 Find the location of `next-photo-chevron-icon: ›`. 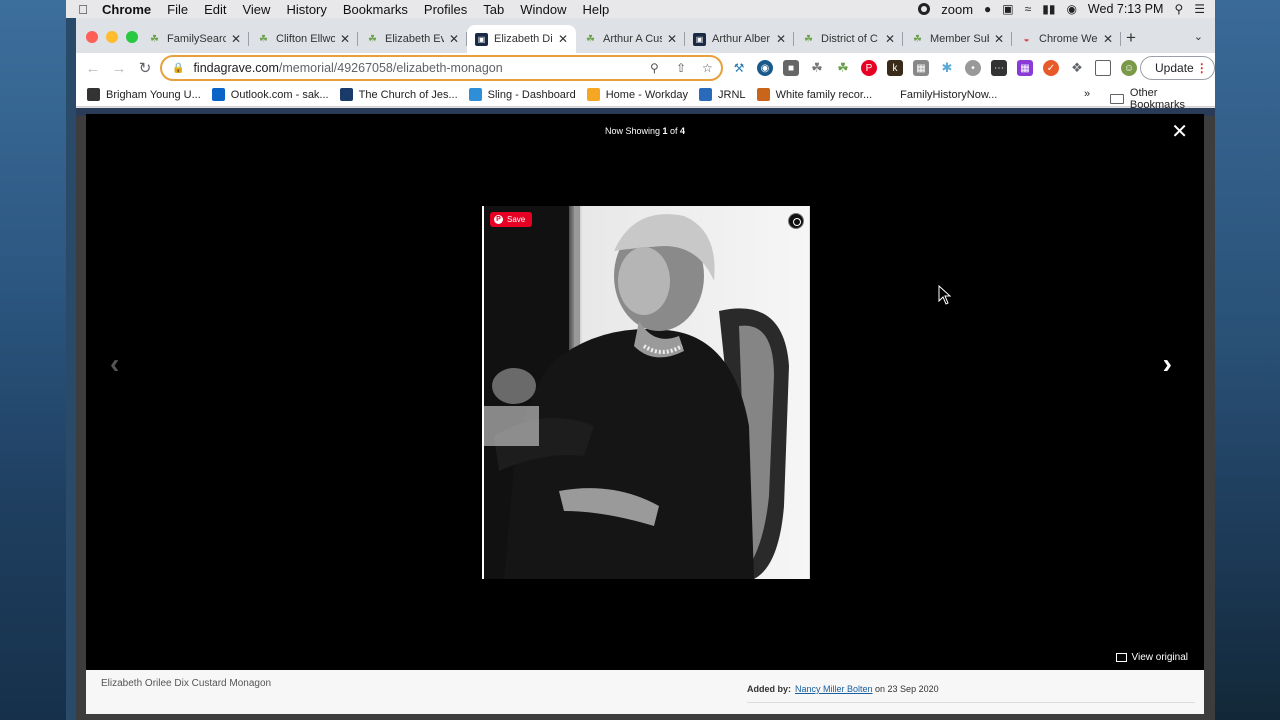

next-photo-chevron-icon: › is located at coordinates (1167, 364).